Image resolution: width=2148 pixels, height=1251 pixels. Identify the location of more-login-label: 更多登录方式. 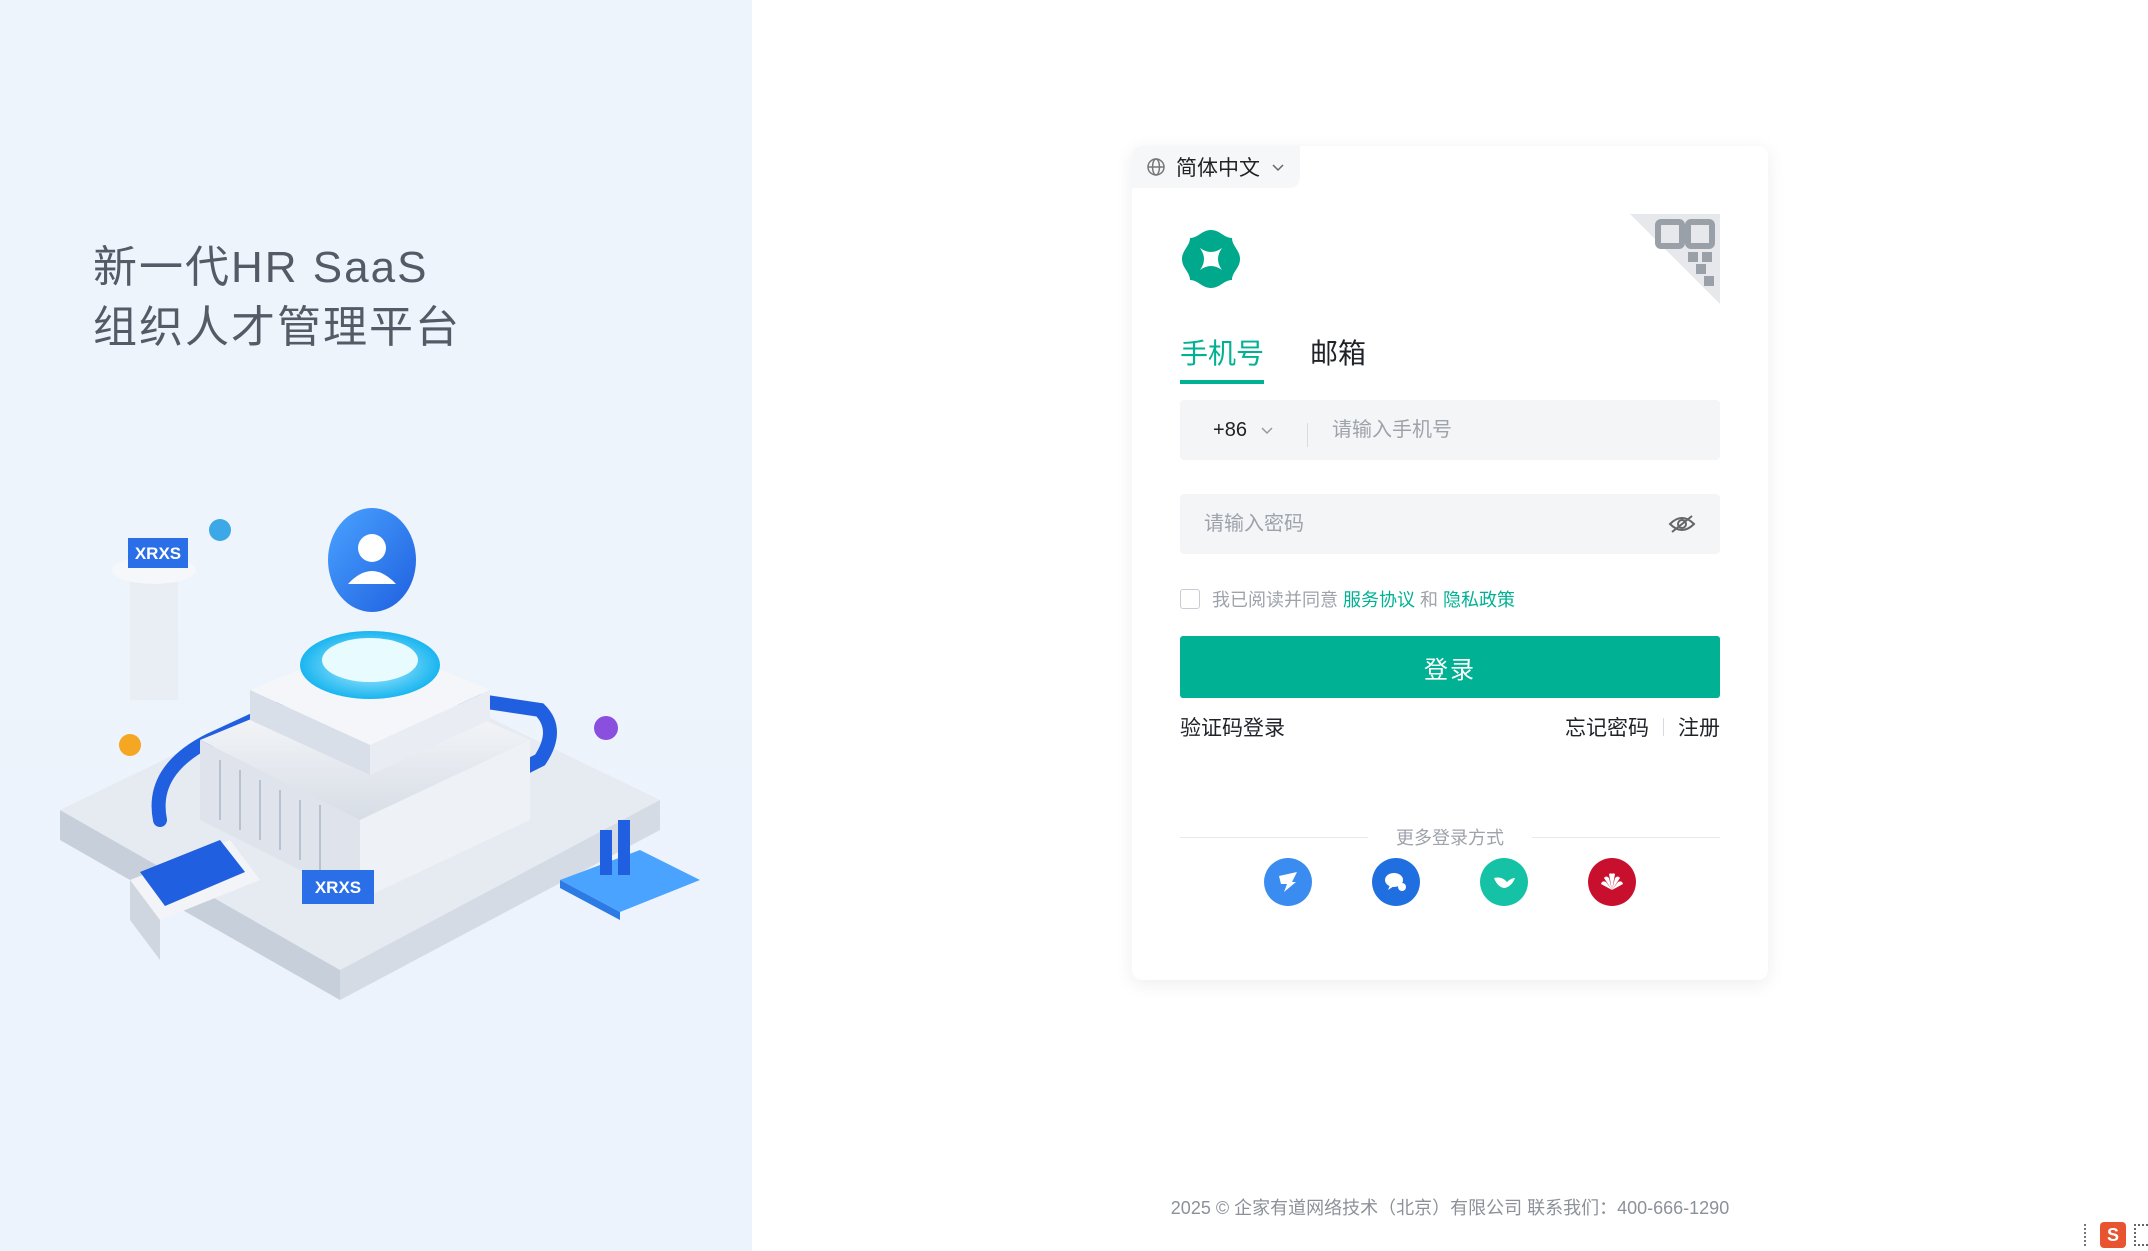
(1450, 838).